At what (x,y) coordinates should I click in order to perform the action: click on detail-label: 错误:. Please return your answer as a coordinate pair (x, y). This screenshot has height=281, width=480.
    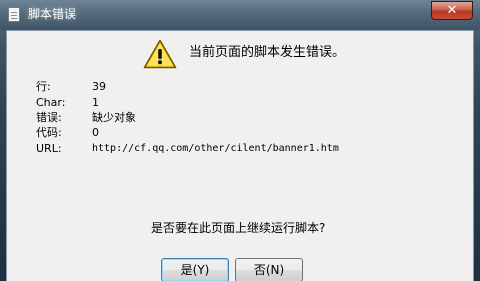
    Looking at the image, I should click on (49, 117).